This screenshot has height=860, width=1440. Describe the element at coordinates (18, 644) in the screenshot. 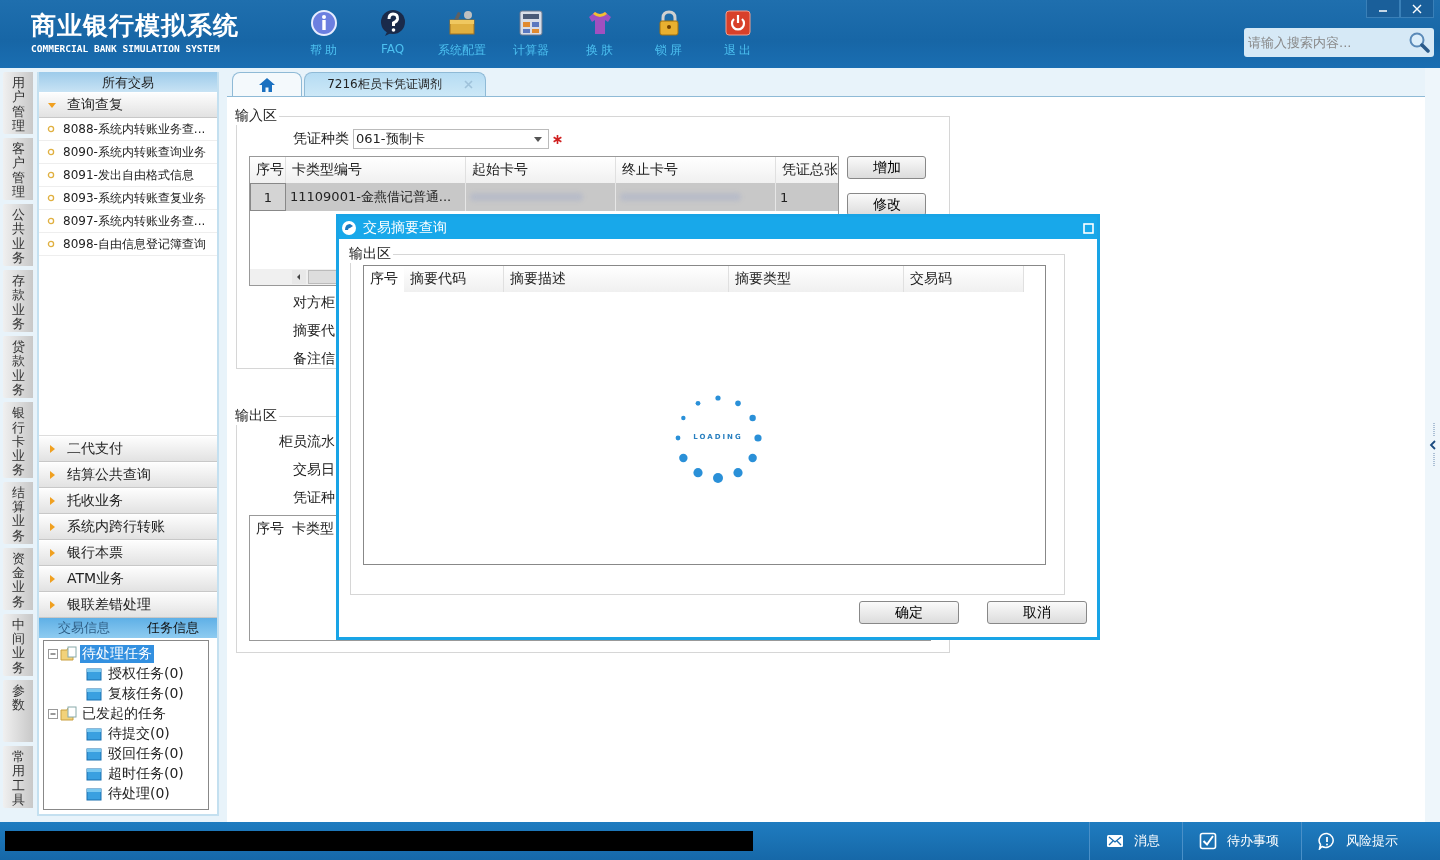

I see `side-tab: 中间业务` at that location.